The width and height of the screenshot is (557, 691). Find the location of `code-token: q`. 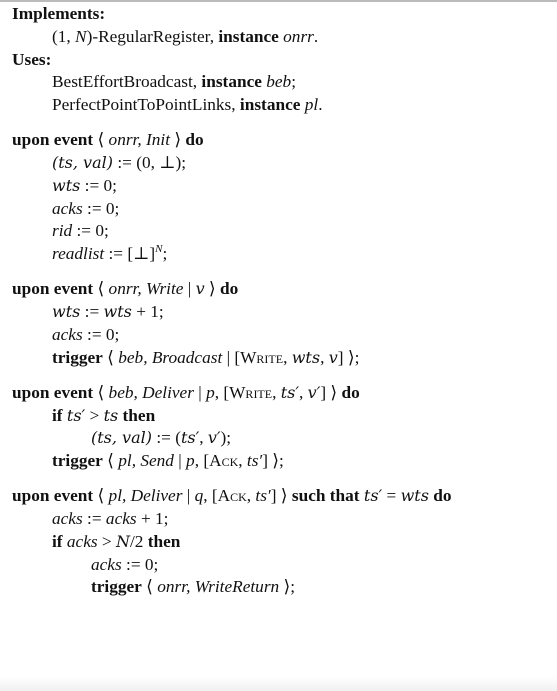

code-token: q is located at coordinates (199, 496).